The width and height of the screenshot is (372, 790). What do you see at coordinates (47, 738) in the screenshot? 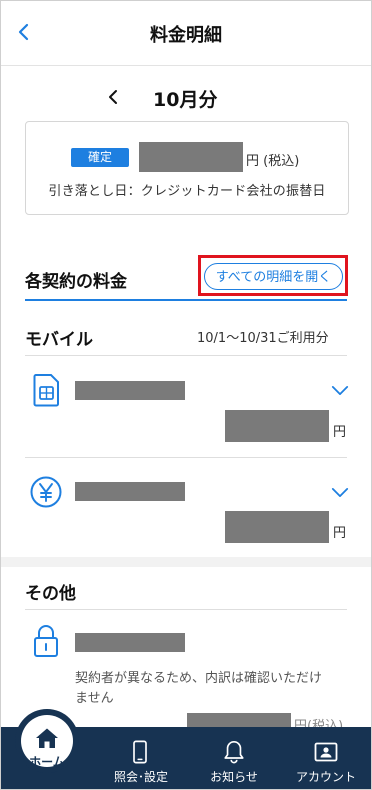
I see `home-icon` at bounding box center [47, 738].